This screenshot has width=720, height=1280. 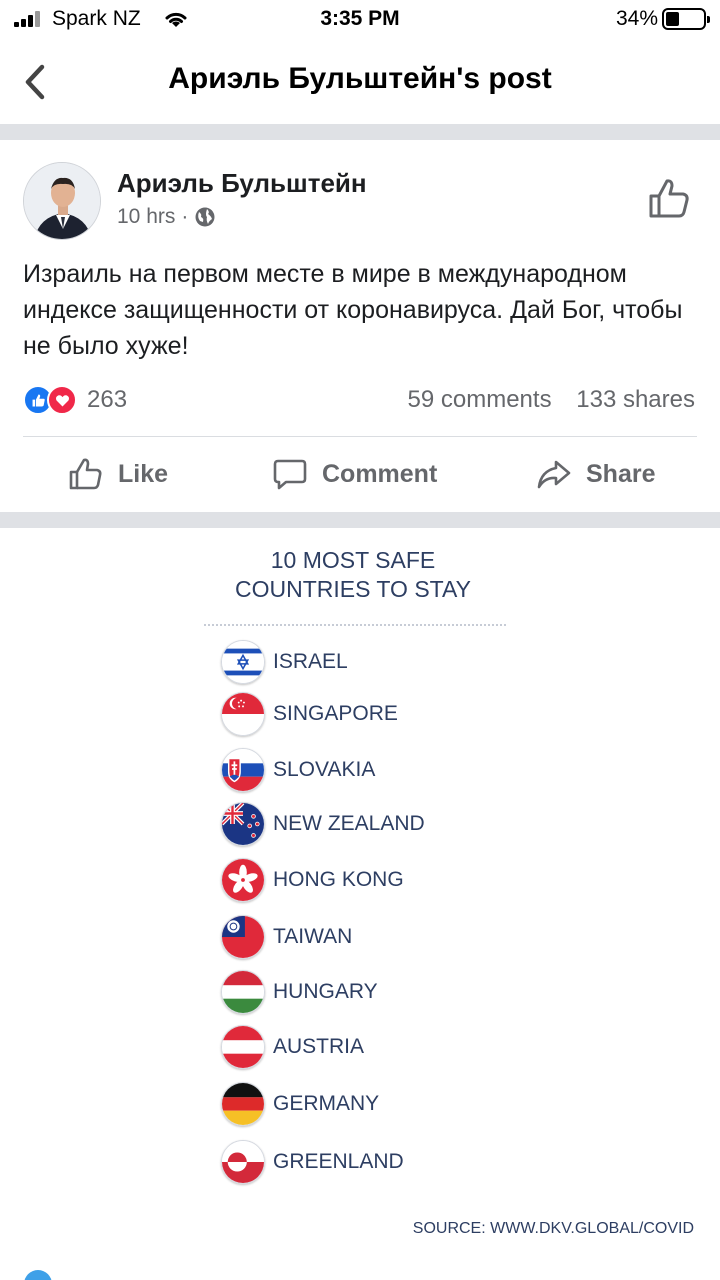 What do you see at coordinates (243, 1047) in the screenshot?
I see `austria-flag-icon` at bounding box center [243, 1047].